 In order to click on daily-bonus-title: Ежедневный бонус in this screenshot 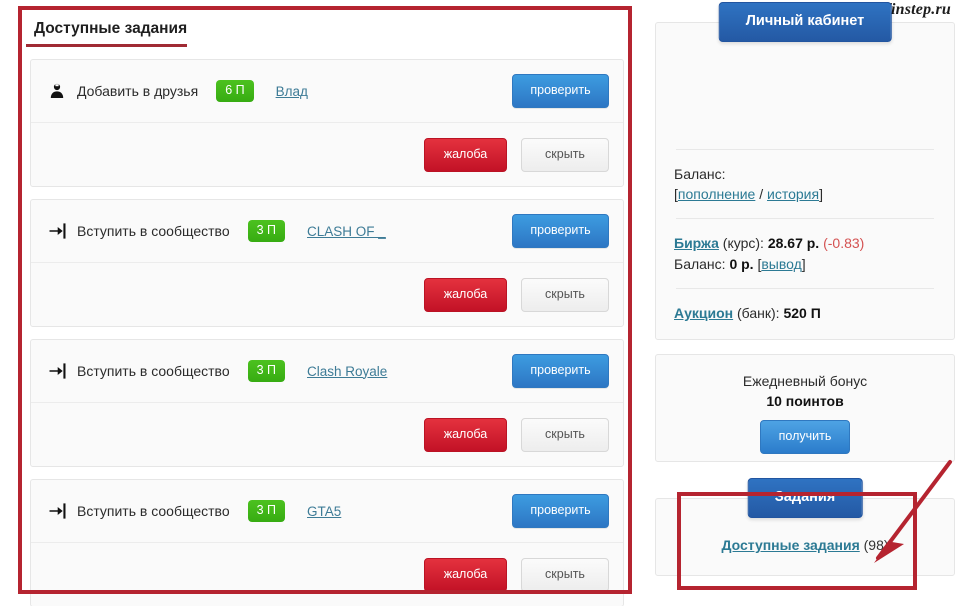, I will do `click(805, 381)`.